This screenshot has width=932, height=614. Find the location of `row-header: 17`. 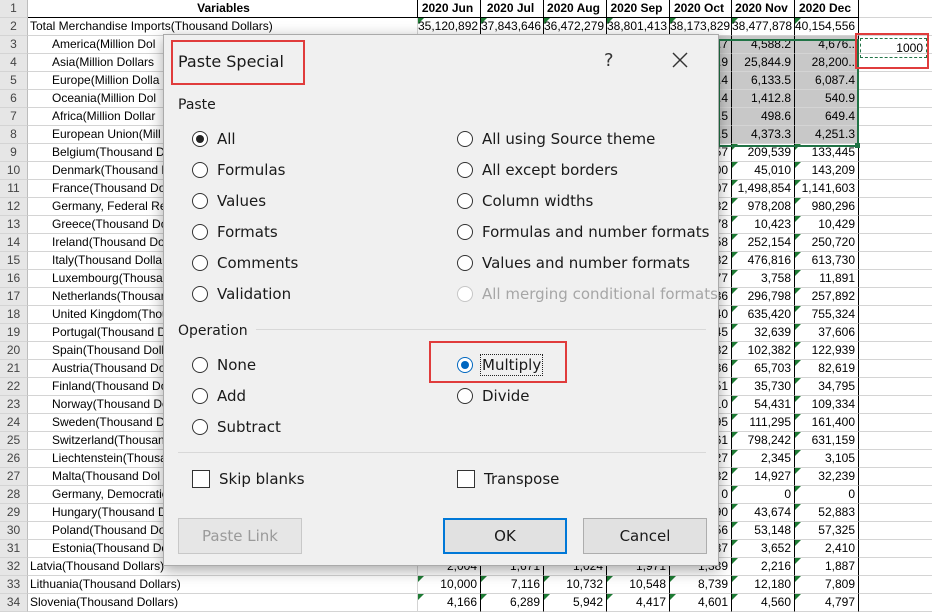

row-header: 17 is located at coordinates (14, 297).